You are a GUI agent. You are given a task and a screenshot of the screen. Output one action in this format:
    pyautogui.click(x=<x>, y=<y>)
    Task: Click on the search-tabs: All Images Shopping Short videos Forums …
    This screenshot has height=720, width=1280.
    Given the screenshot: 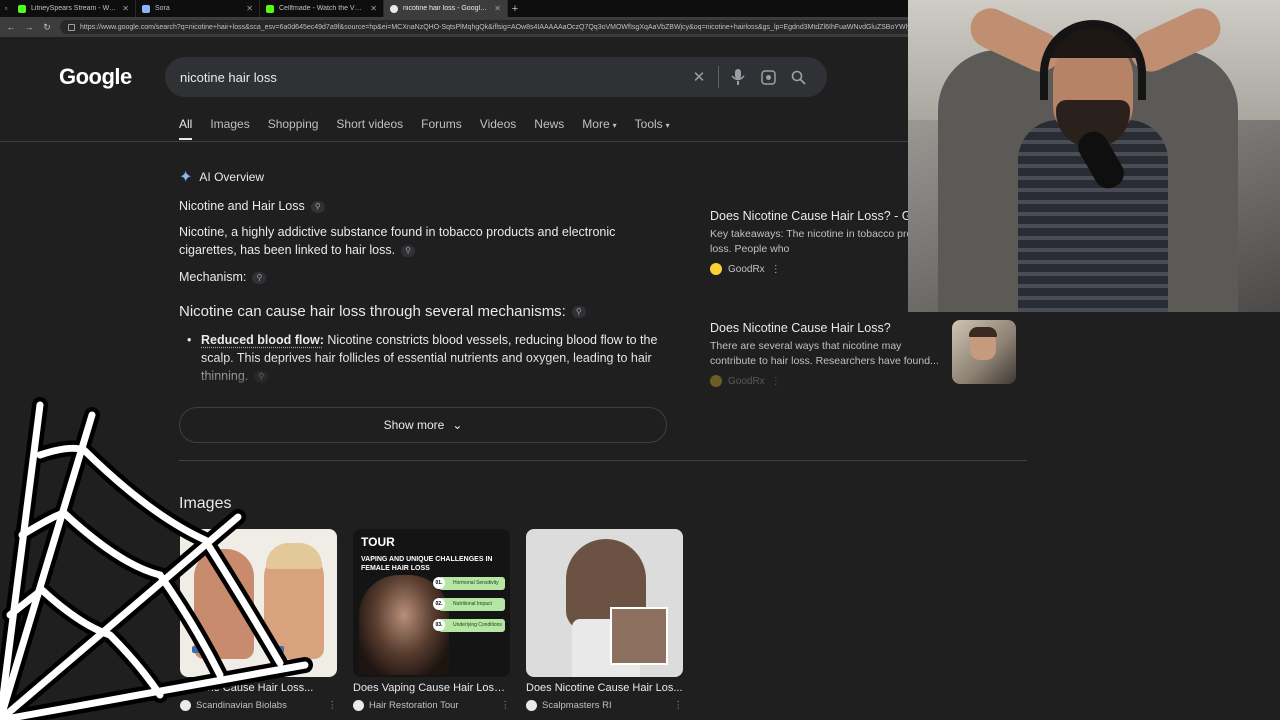 What is the action you would take?
    pyautogui.click(x=433, y=128)
    